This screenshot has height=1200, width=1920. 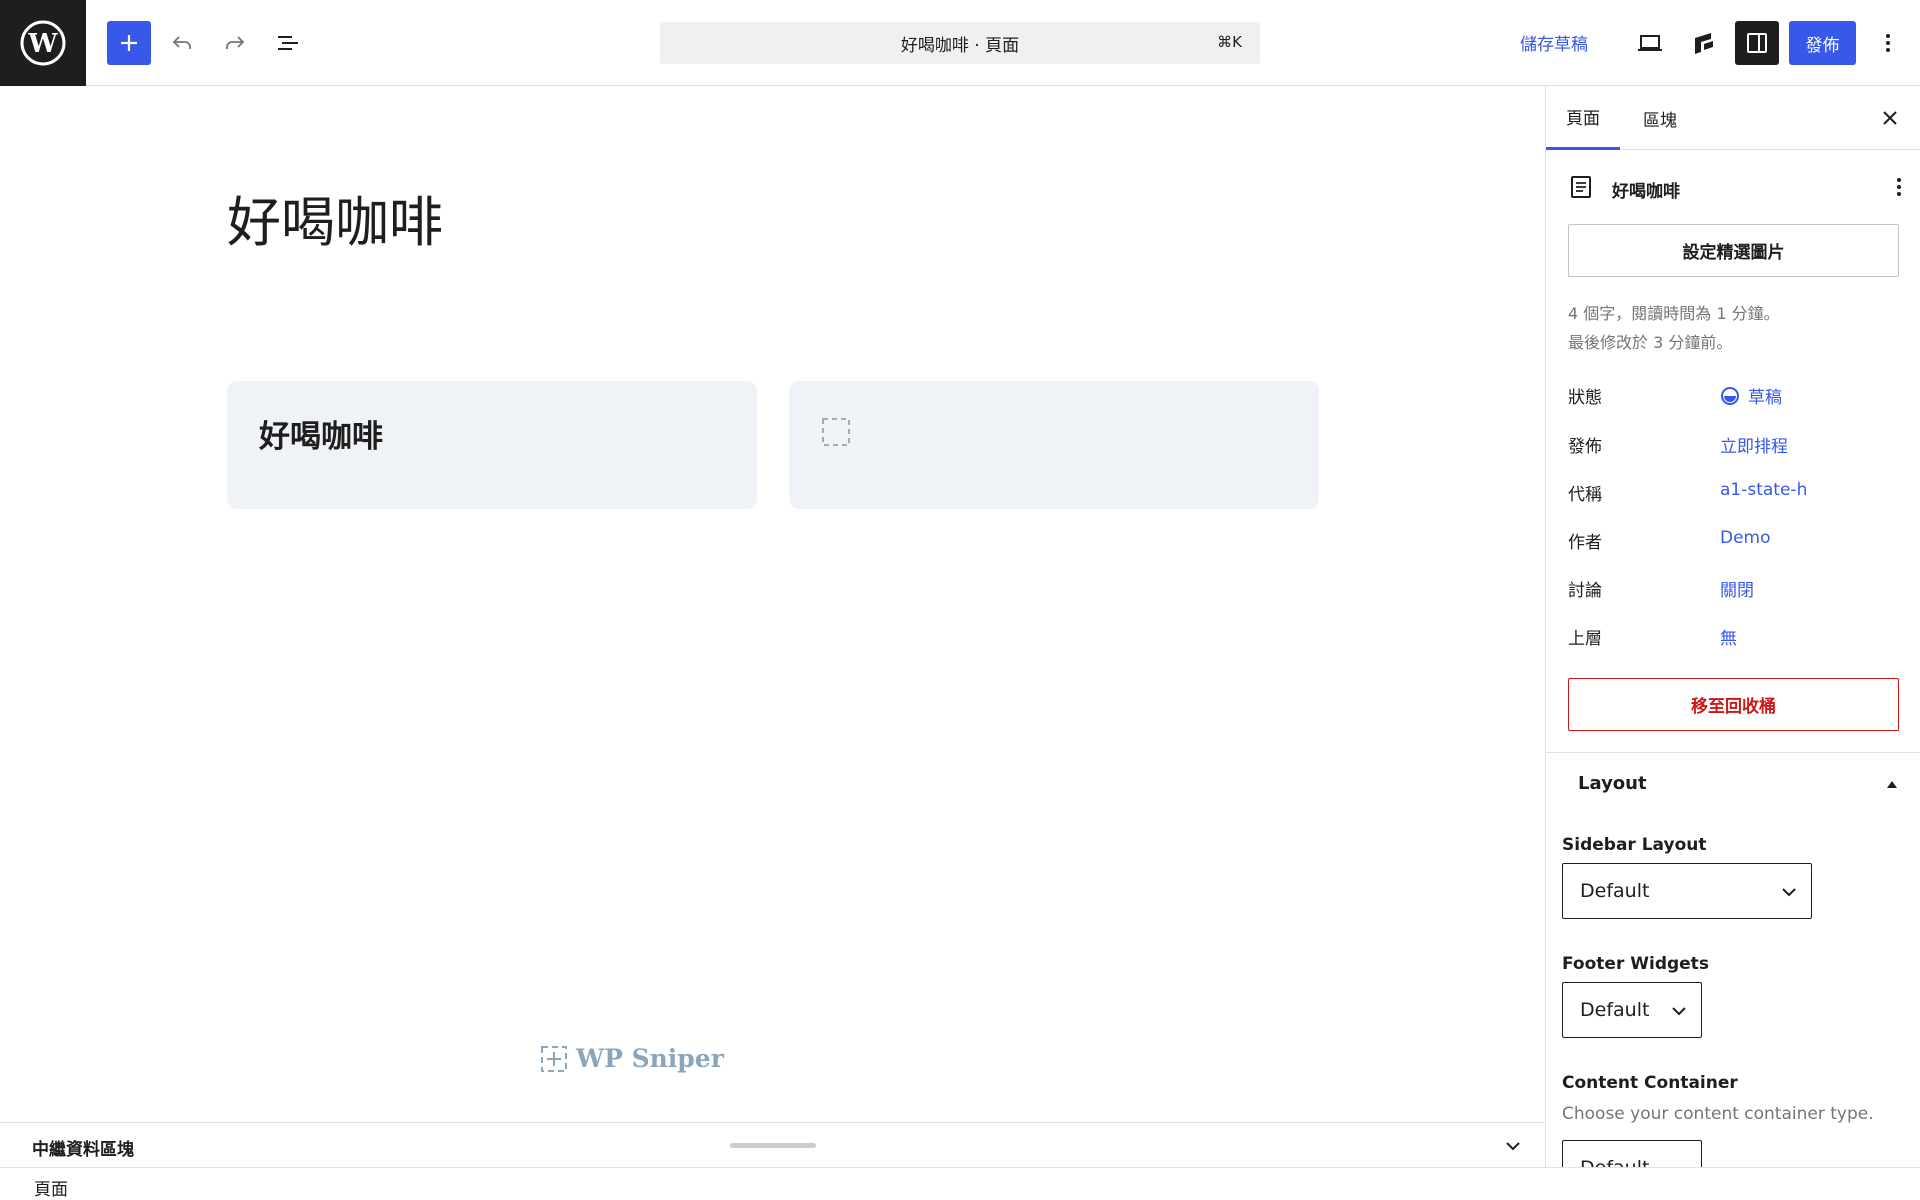 What do you see at coordinates (960, 45) in the screenshot?
I see `document-bar-title: 好喝咖啡 · 頁面` at bounding box center [960, 45].